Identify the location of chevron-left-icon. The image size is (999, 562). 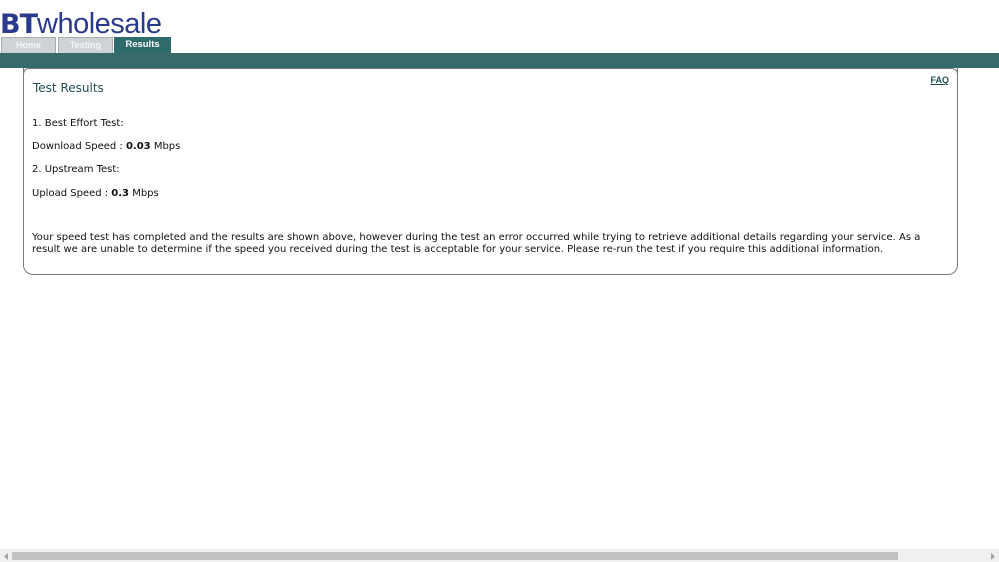
(7, 556).